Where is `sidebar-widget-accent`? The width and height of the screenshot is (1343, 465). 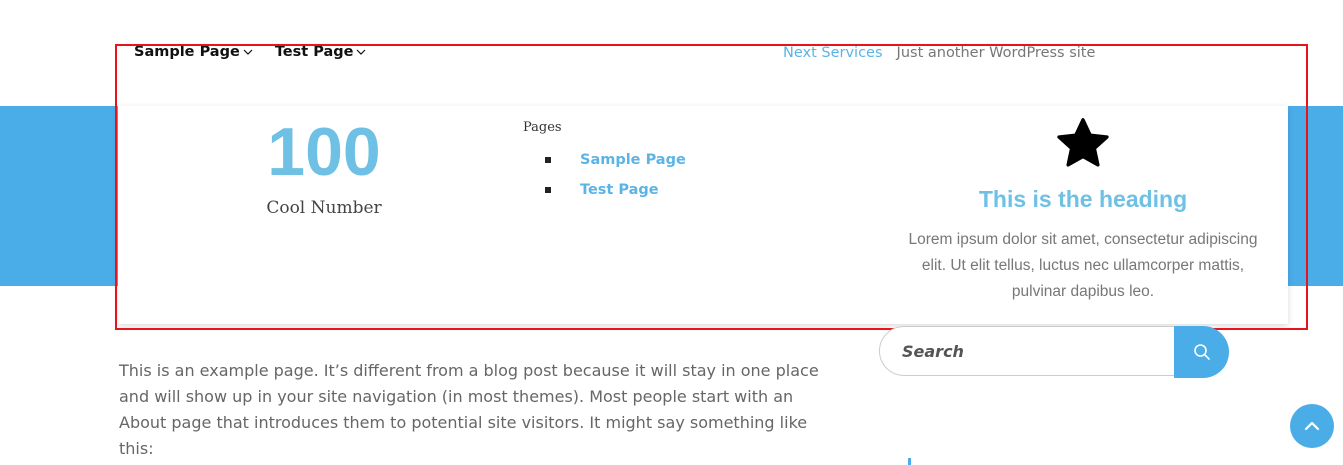
sidebar-widget-accent is located at coordinates (909, 461).